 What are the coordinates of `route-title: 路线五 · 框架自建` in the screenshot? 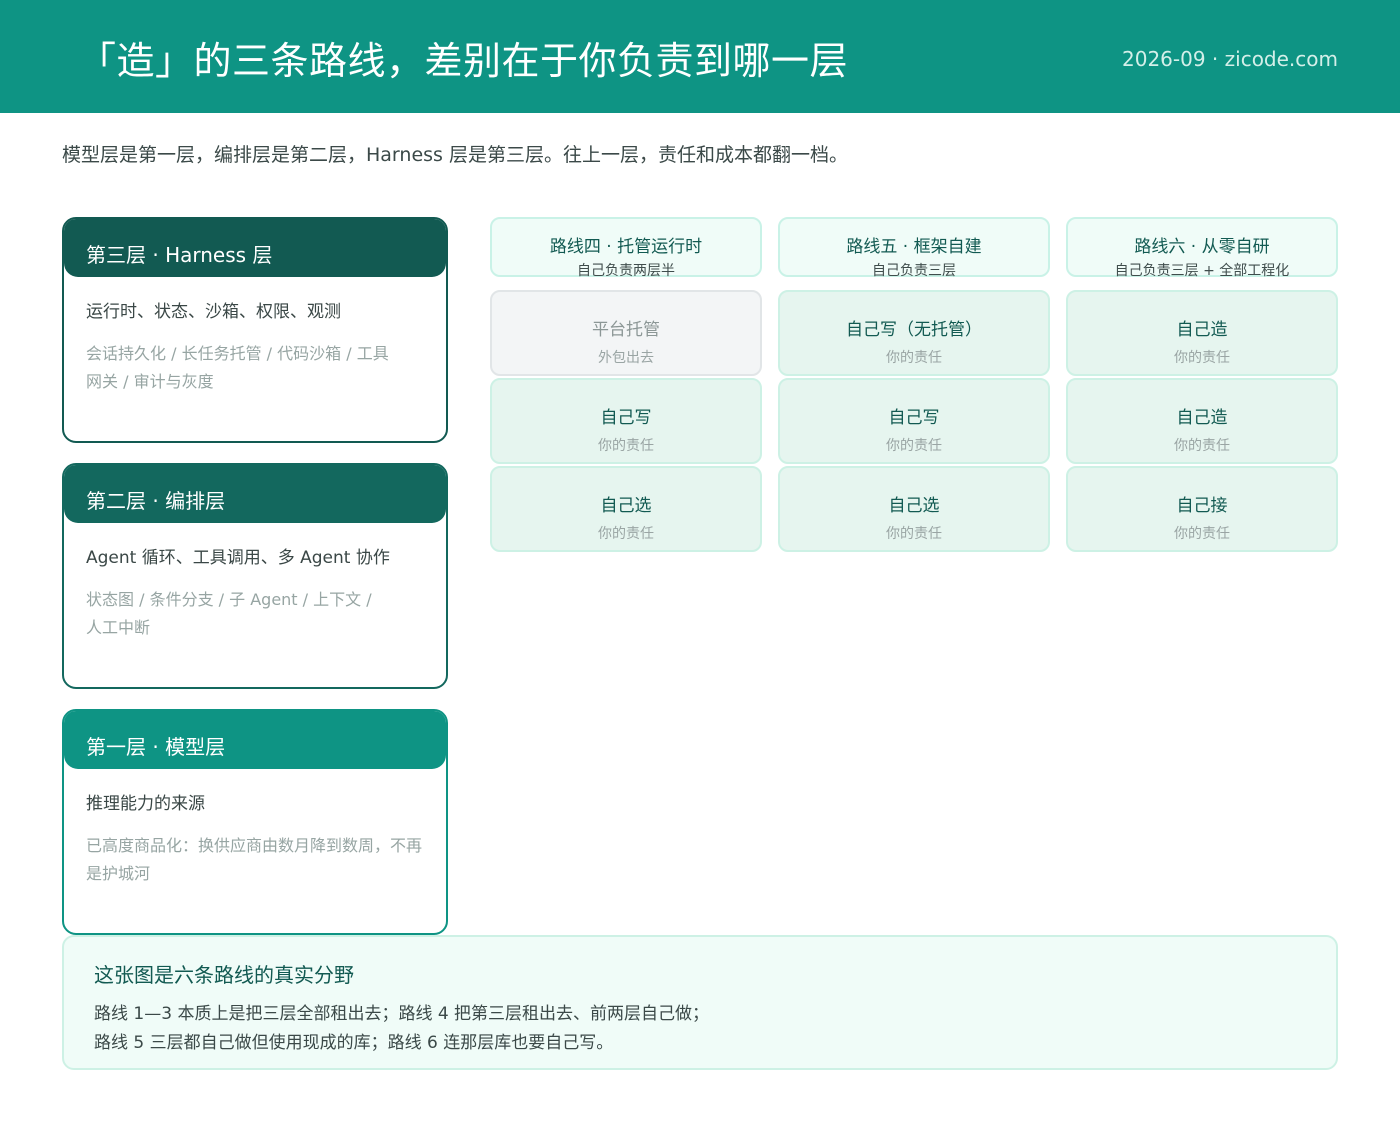 It's located at (914, 247).